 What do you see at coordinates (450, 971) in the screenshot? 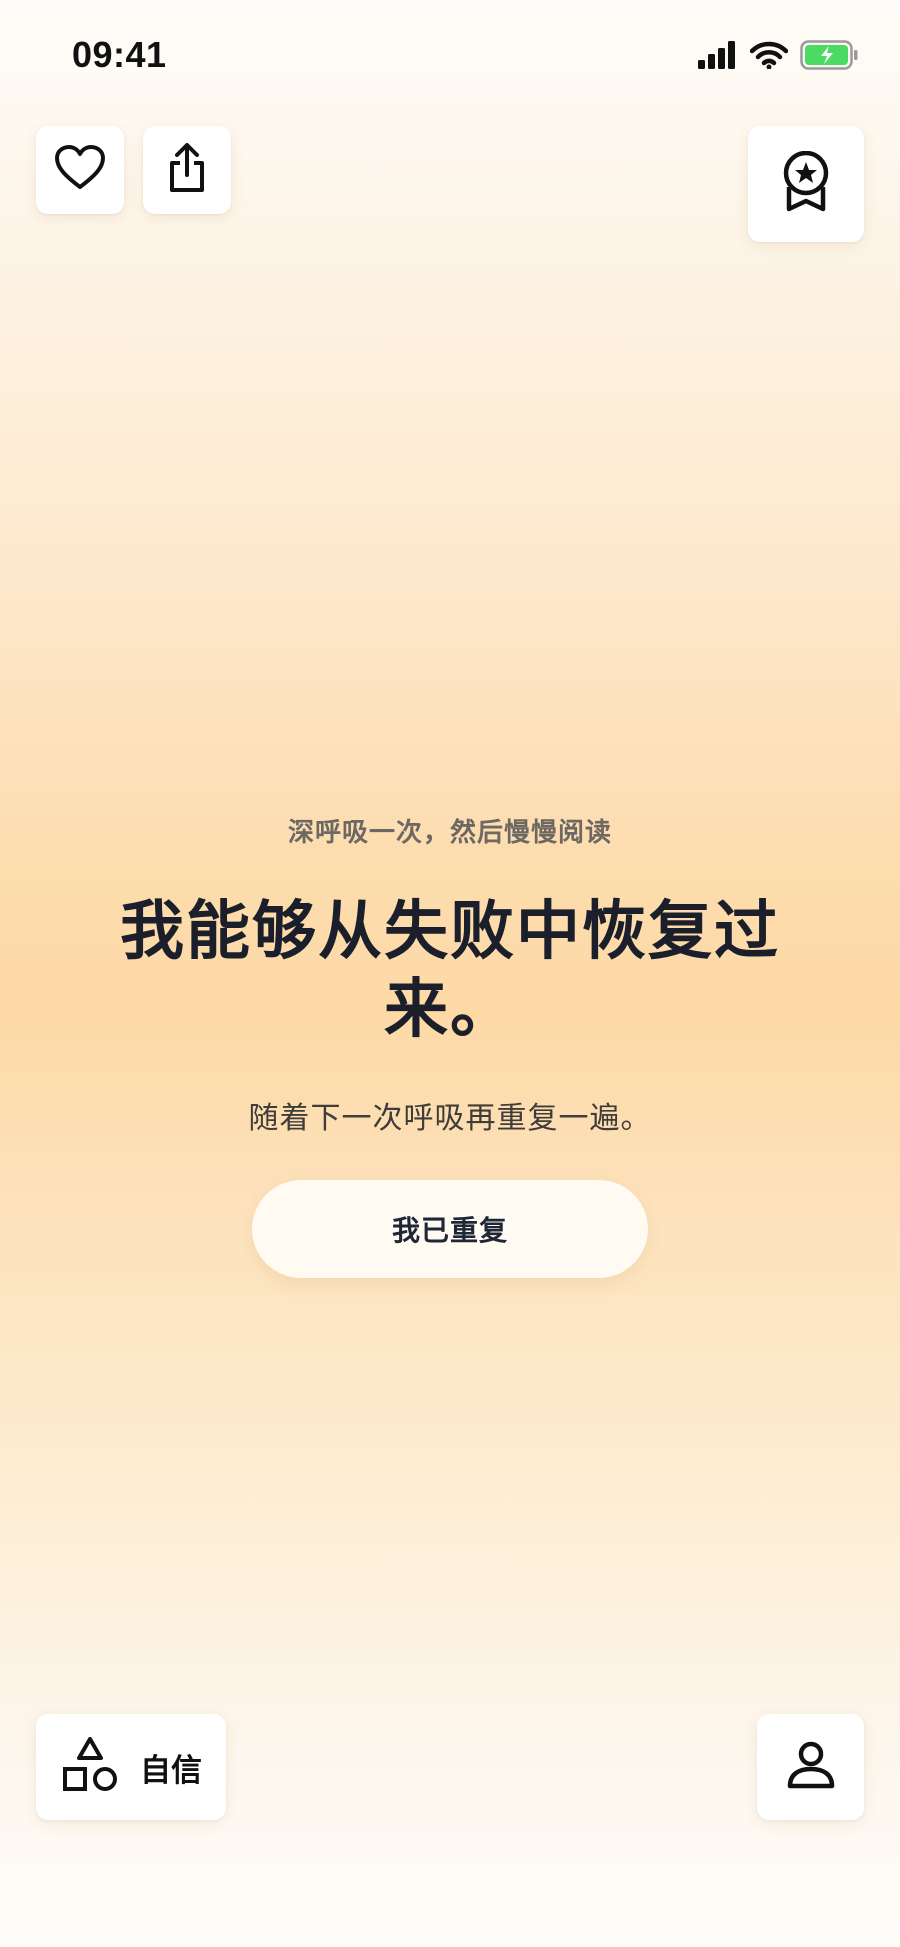
I see `affirmation-text: 我能够从失败中恢复过来。` at bounding box center [450, 971].